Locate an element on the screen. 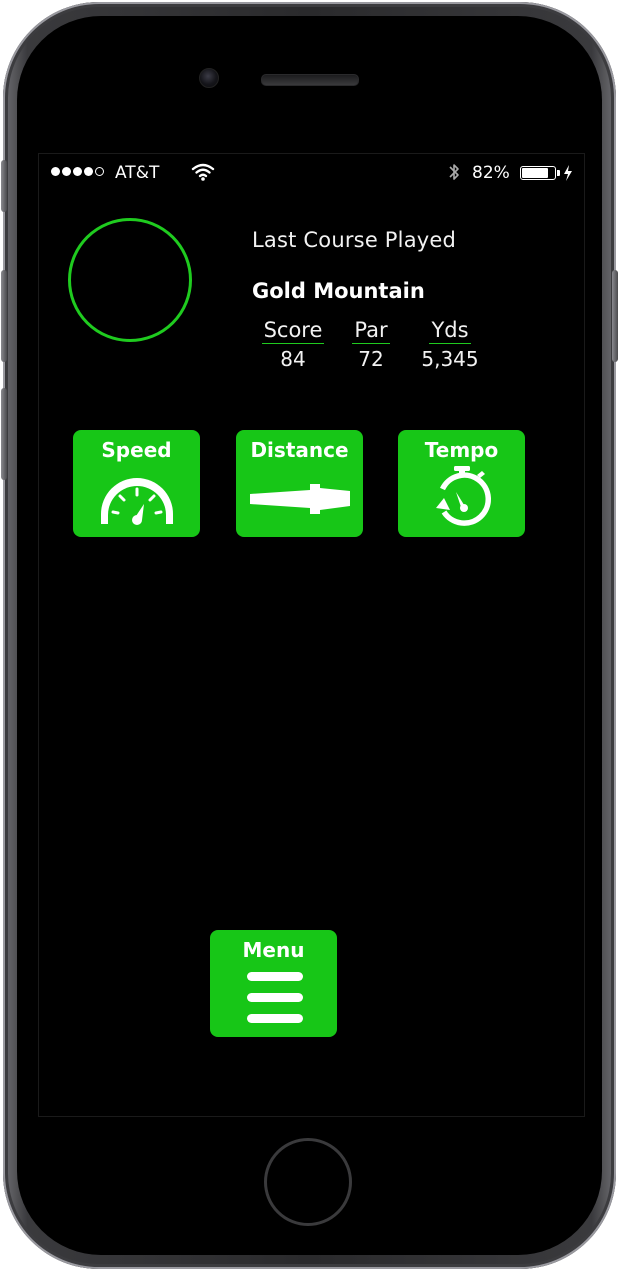 This screenshot has width=621, height=1273. charging-bolt-icon is located at coordinates (568, 173).